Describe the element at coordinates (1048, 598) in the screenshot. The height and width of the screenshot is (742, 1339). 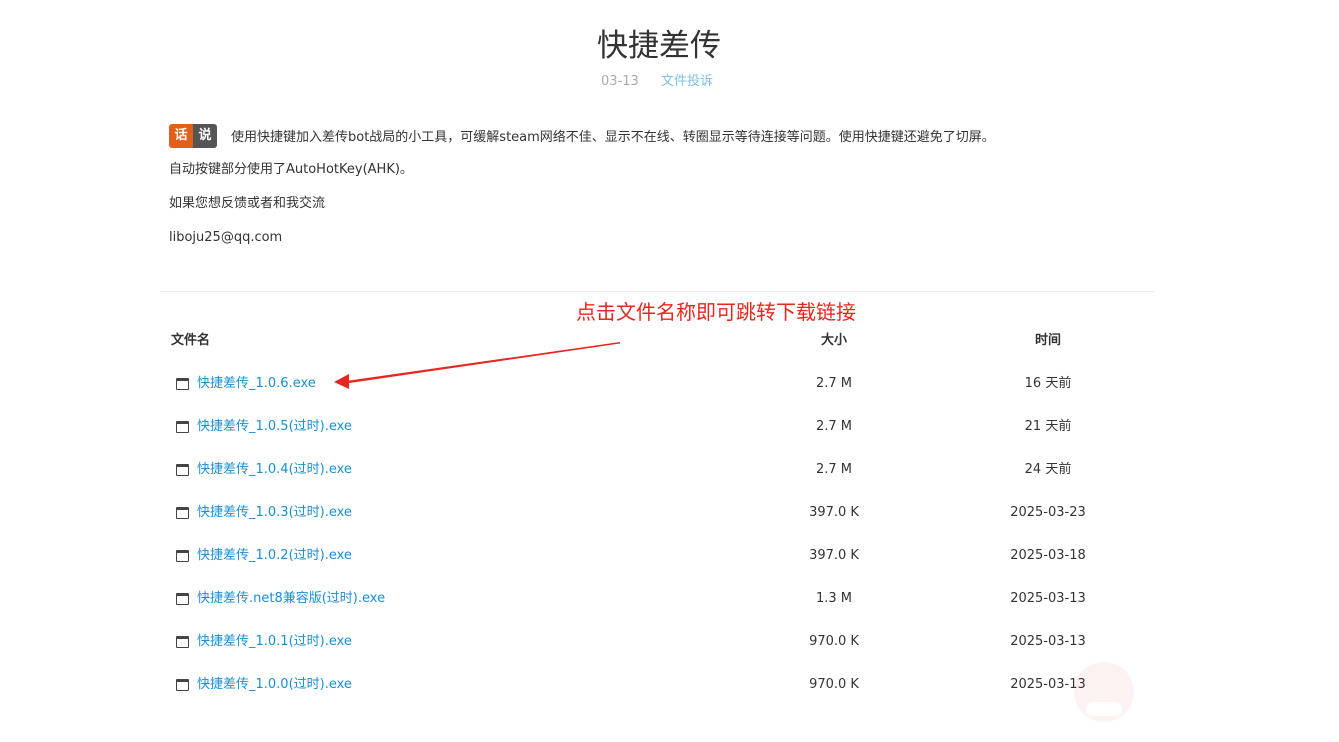
I see `file-time-cell: 2025-03-13` at that location.